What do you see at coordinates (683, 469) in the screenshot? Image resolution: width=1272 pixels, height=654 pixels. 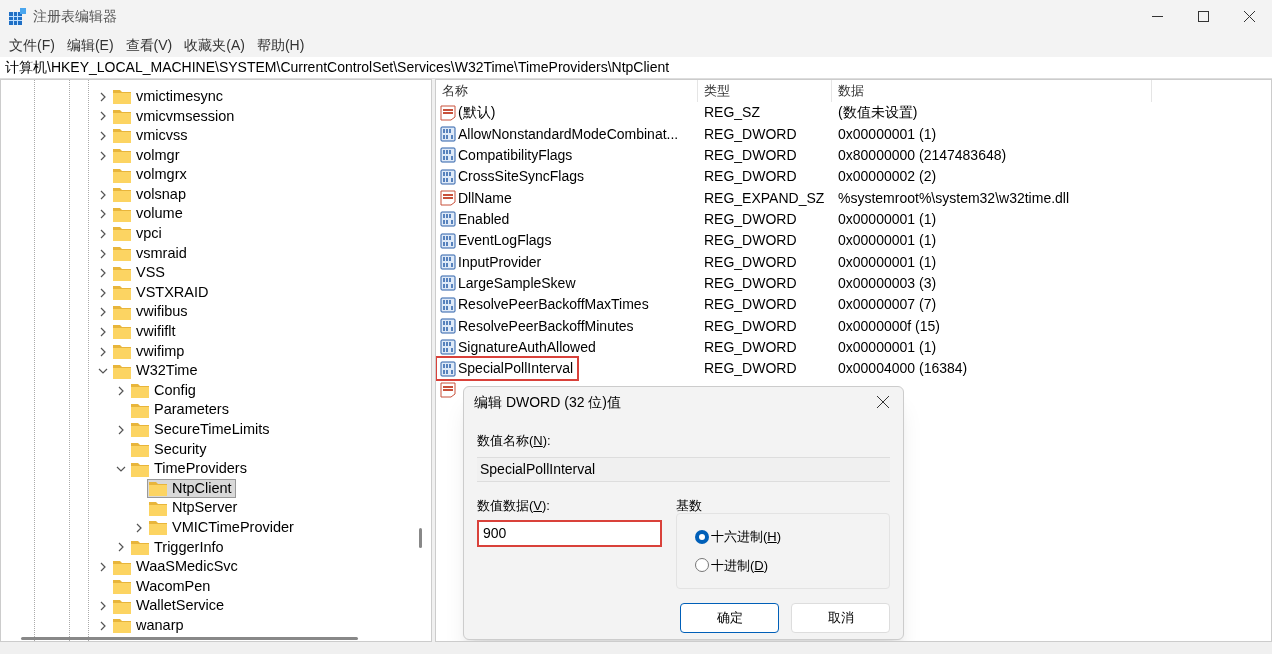 I see `name-field: SpecialPollInterval` at bounding box center [683, 469].